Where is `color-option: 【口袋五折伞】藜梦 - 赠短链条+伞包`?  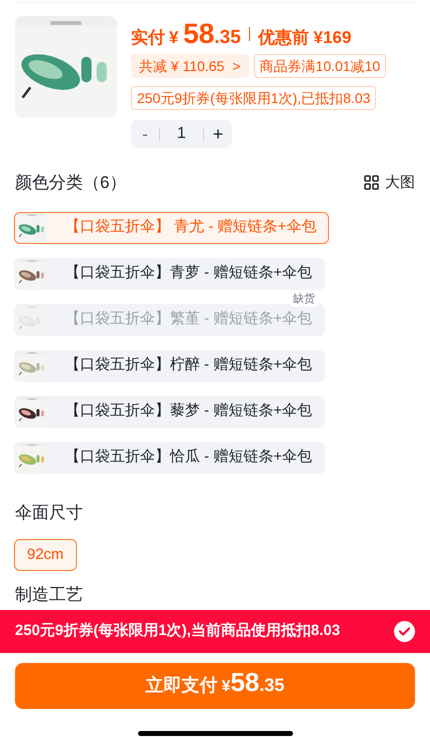 color-option: 【口袋五折伞】藜梦 - 赠短链条+伞包 is located at coordinates (170, 412).